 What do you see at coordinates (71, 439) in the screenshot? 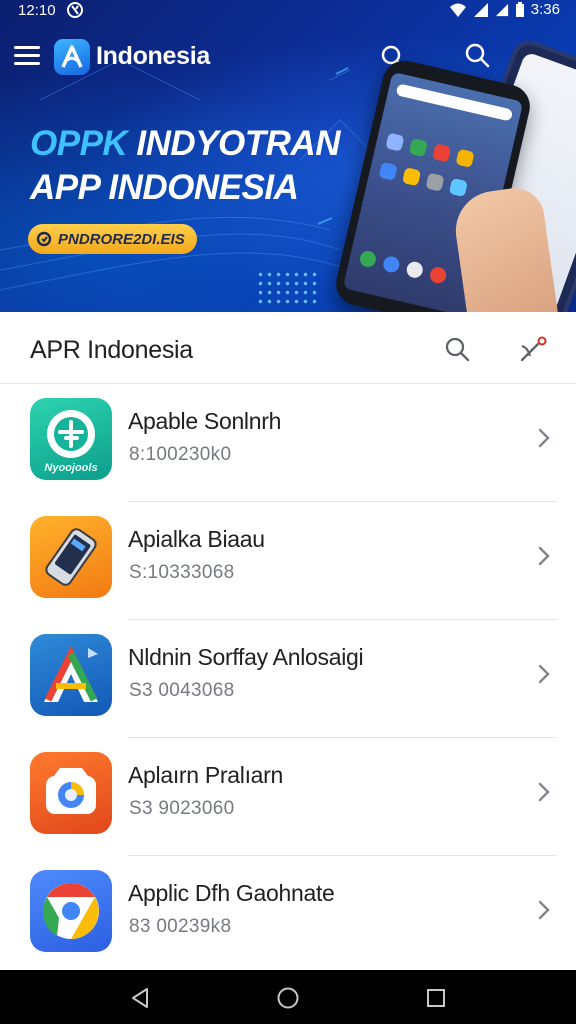
I see `green-shield-app-icon: Nyoojools` at bounding box center [71, 439].